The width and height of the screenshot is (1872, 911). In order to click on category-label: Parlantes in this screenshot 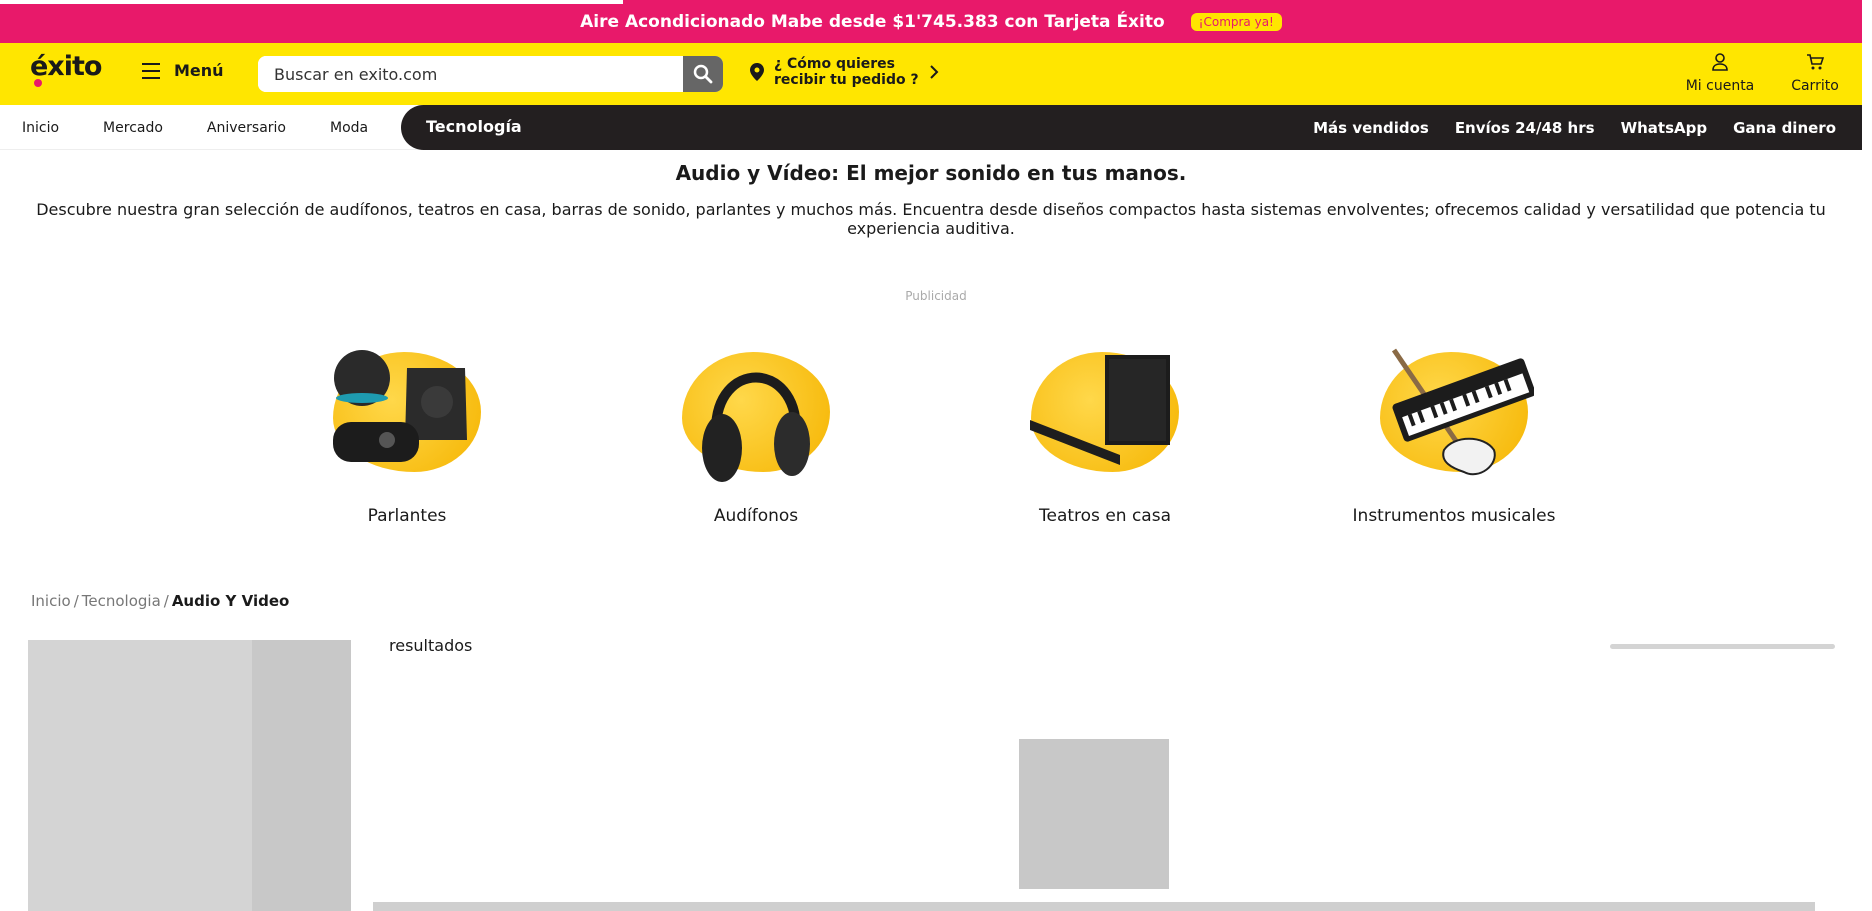, I will do `click(407, 516)`.